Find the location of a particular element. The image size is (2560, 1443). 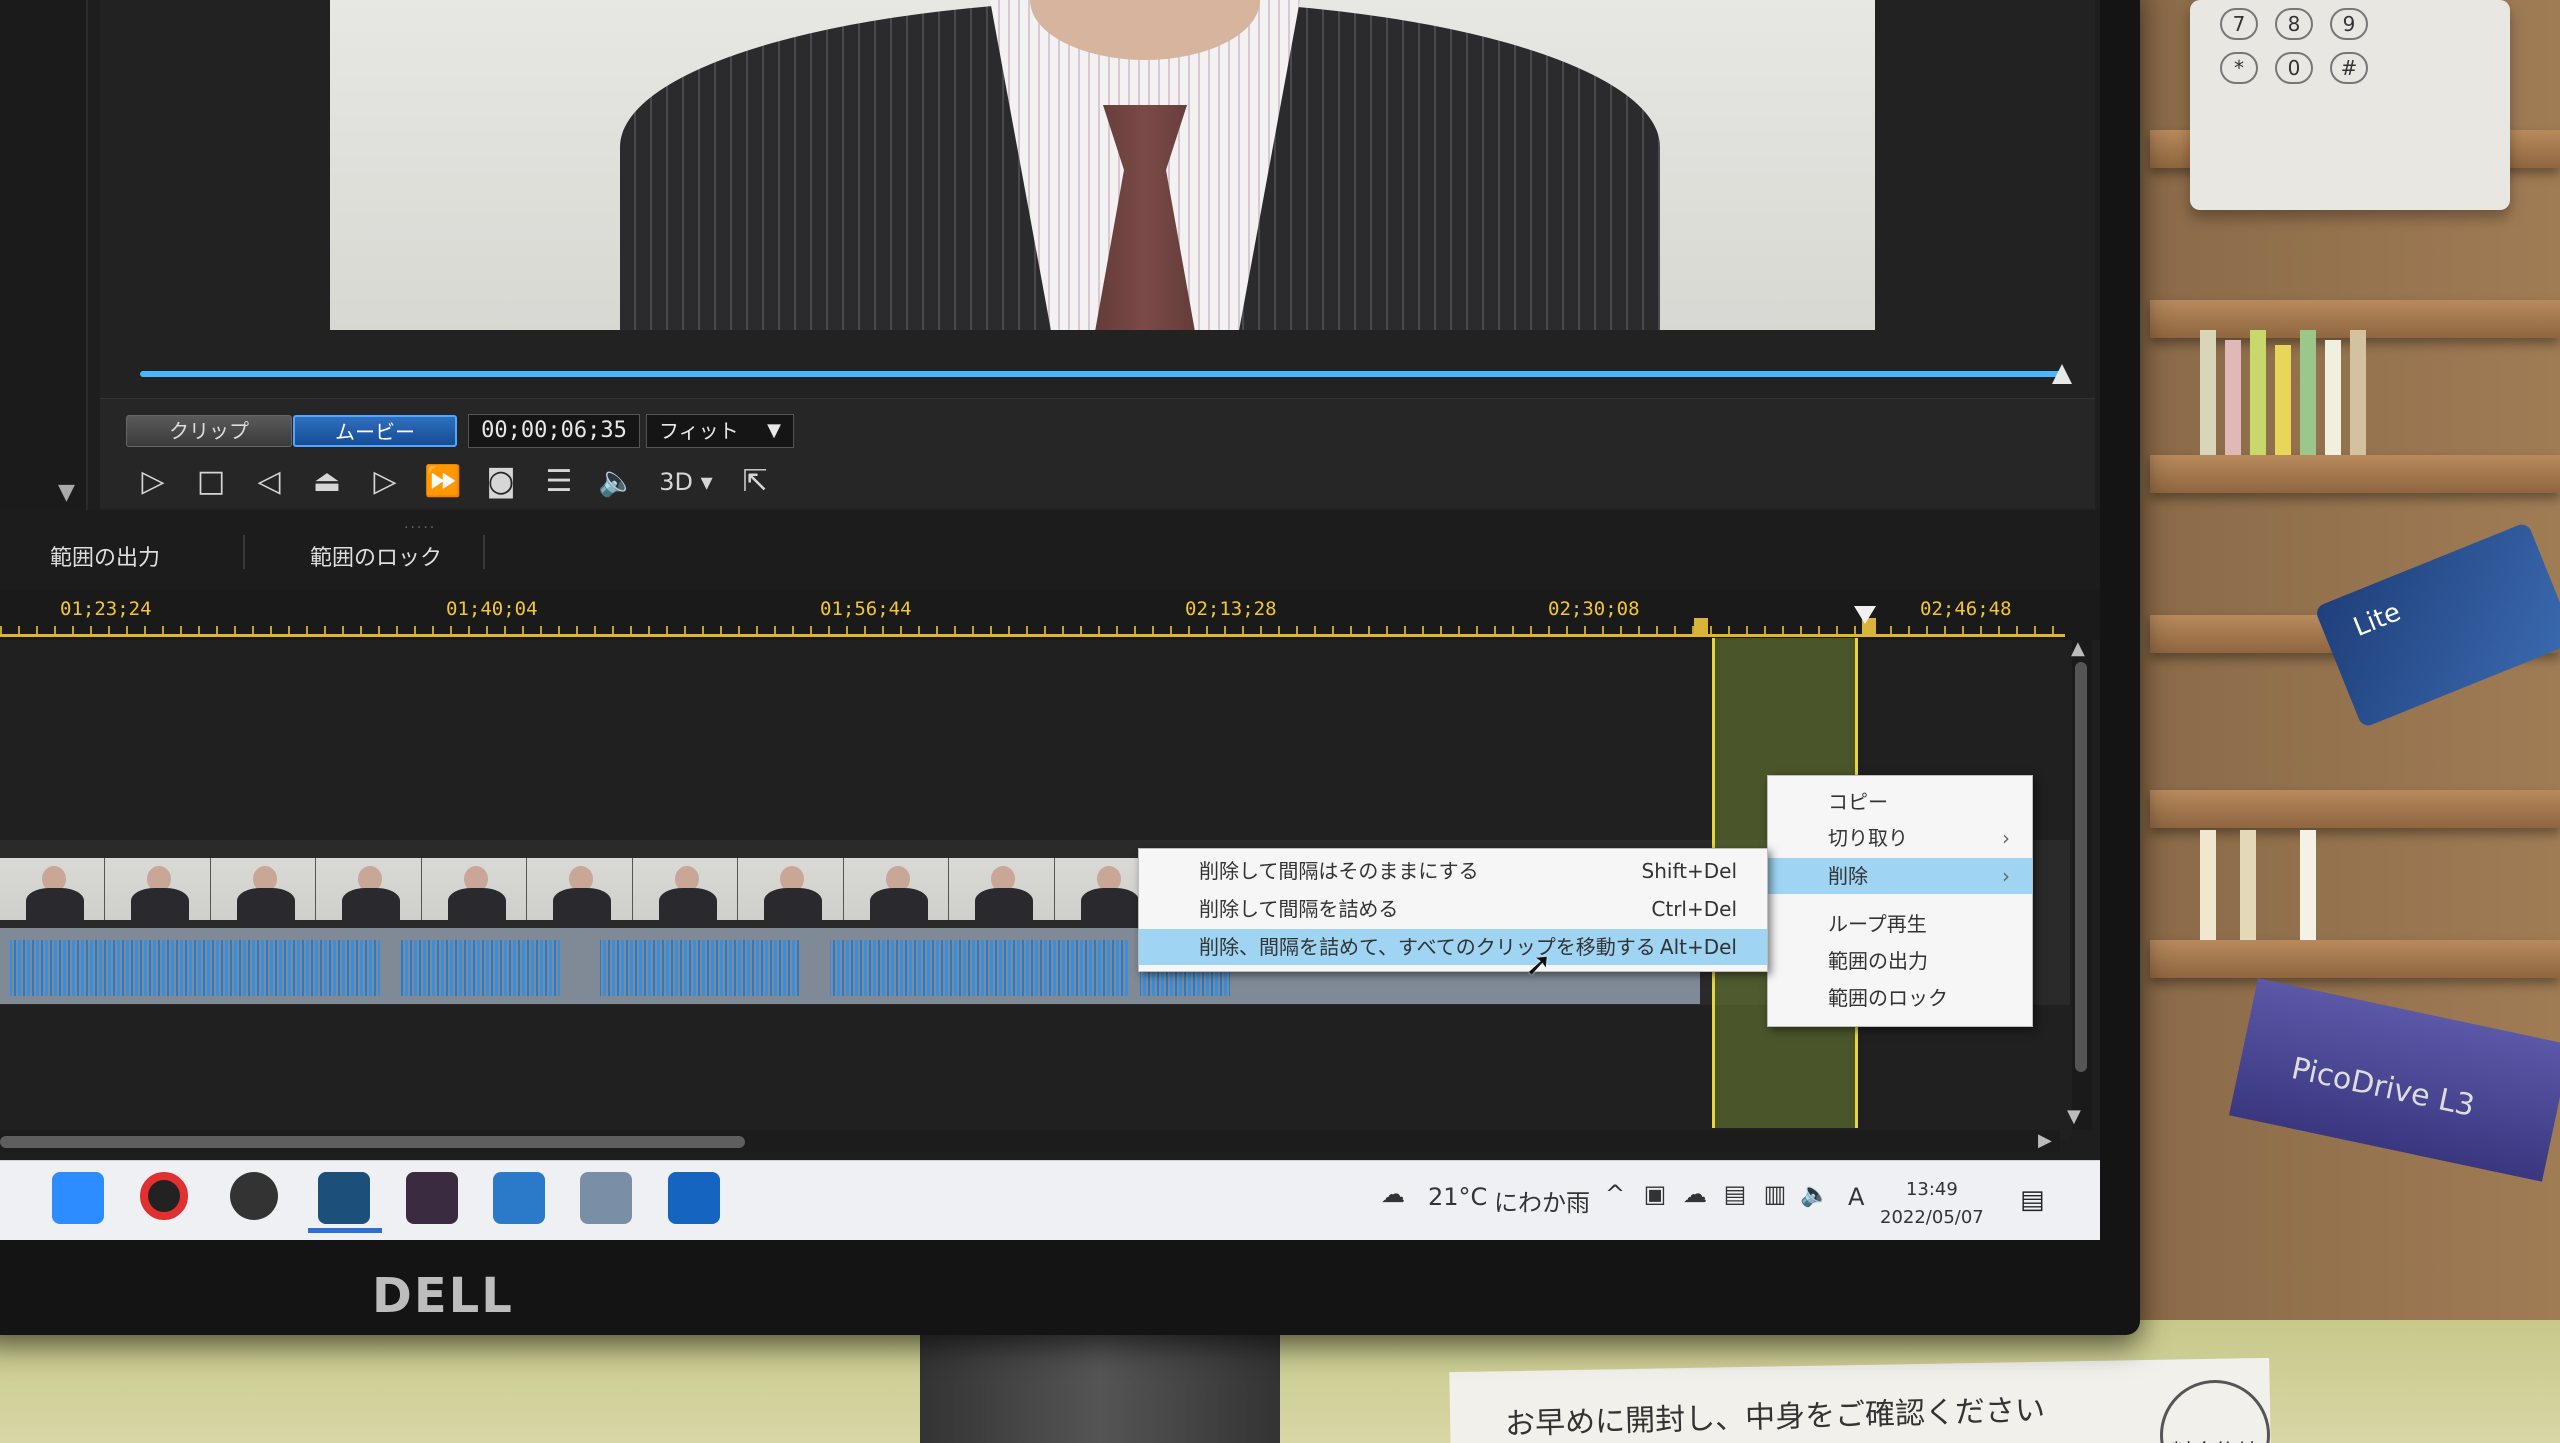

camera-app-icon is located at coordinates (606, 1198).